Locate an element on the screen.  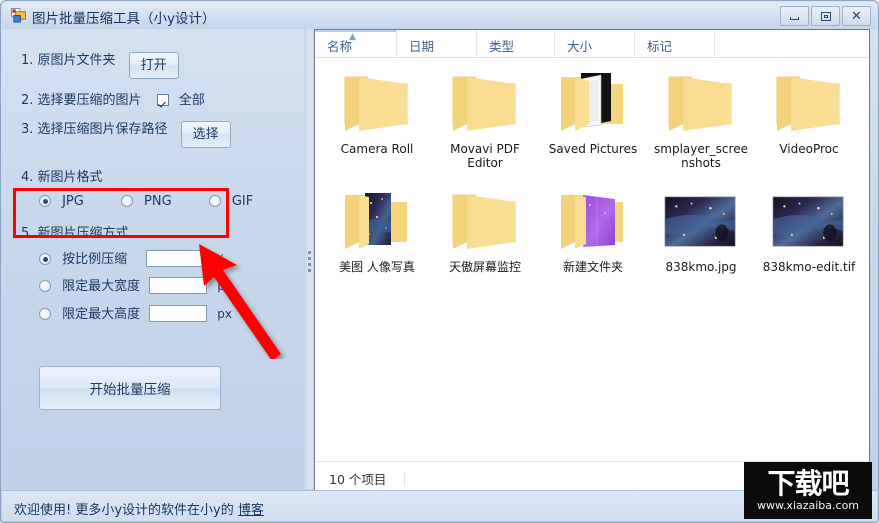
file-name: 新建文件夹 is located at coordinates (592, 267).